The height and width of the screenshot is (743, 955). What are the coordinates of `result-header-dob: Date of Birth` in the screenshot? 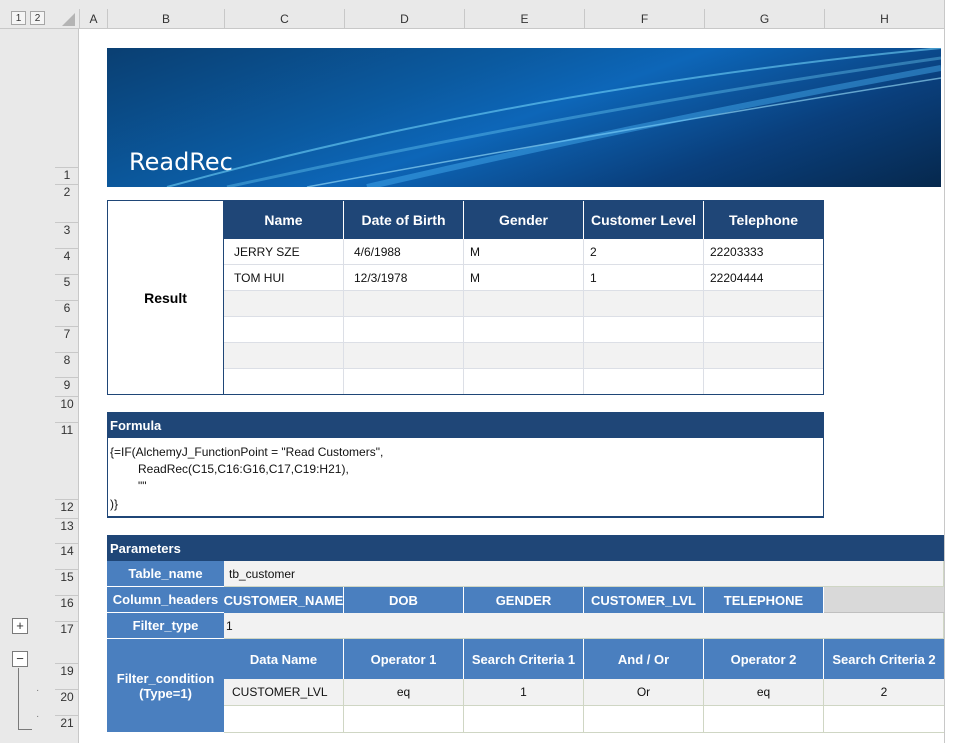 It's located at (404, 220).